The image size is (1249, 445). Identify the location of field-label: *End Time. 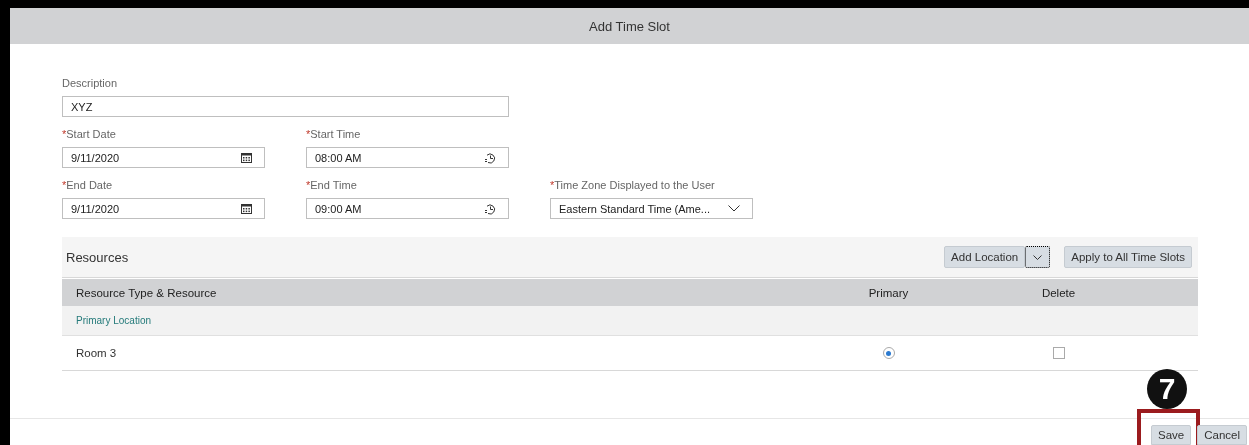
(332, 185).